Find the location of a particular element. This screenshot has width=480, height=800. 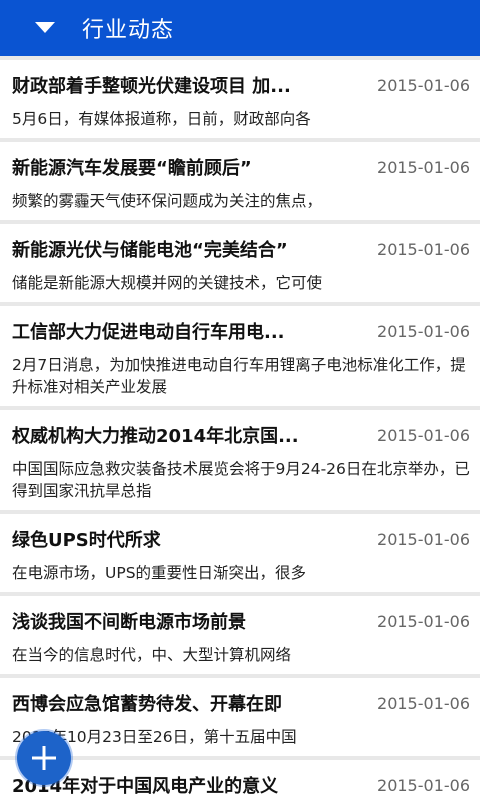

news-title: 新能源光伏与储能电池“完美结合” is located at coordinates (150, 250).